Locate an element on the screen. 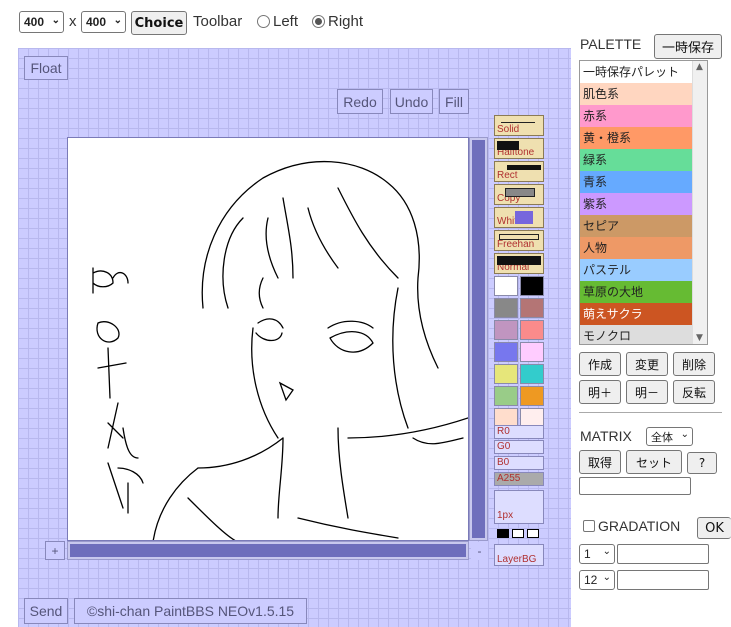  canvas-height-select: 400 ⌄ is located at coordinates (103, 22).